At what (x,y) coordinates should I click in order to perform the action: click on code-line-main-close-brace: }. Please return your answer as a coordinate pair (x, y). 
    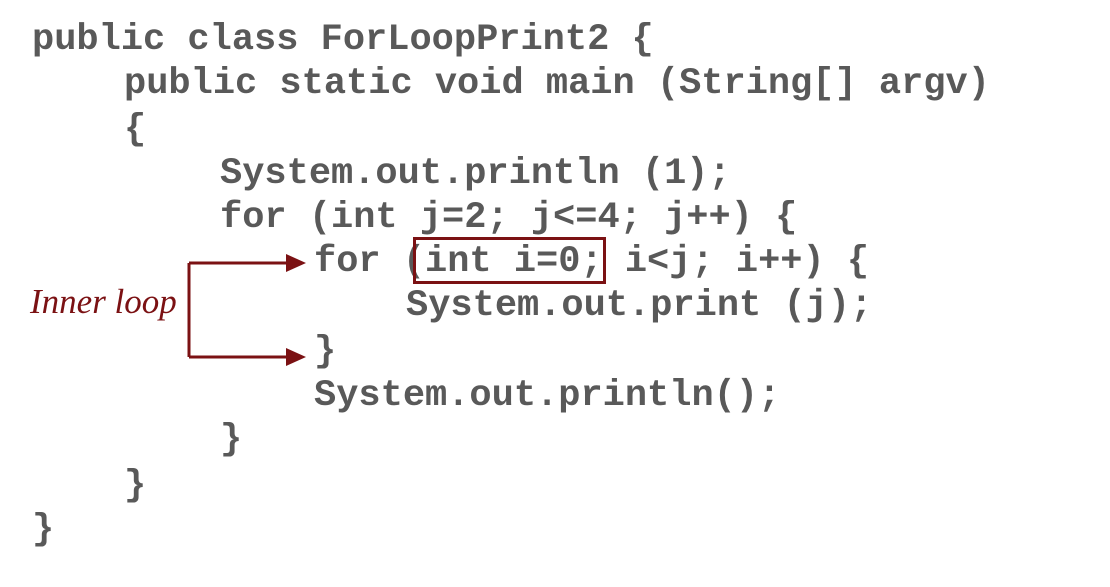
    Looking at the image, I should click on (135, 486).